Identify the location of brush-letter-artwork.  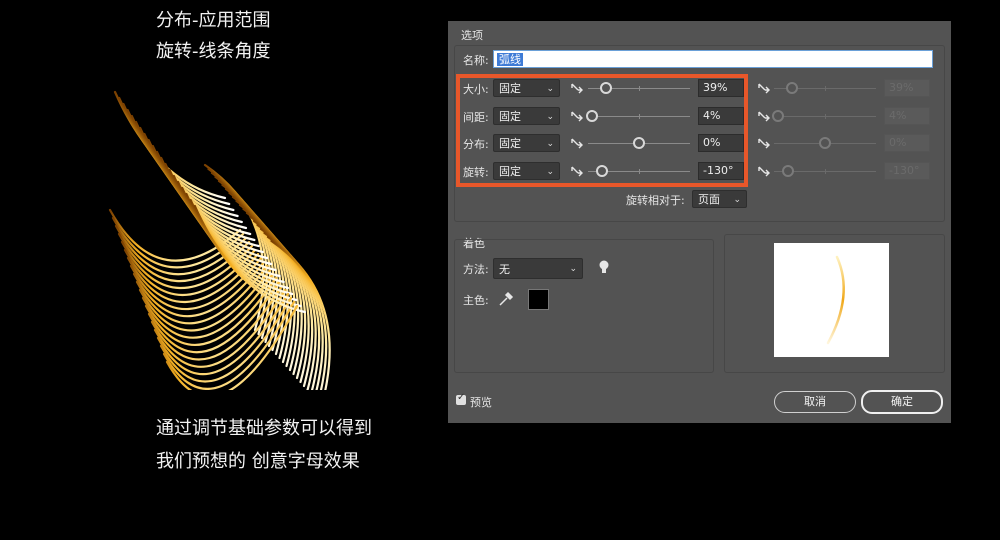
(219, 240).